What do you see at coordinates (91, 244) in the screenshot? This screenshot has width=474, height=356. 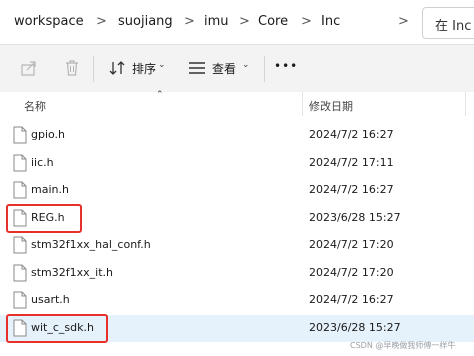 I see `file-name: stm32f1xx_hal_conf.h` at bounding box center [91, 244].